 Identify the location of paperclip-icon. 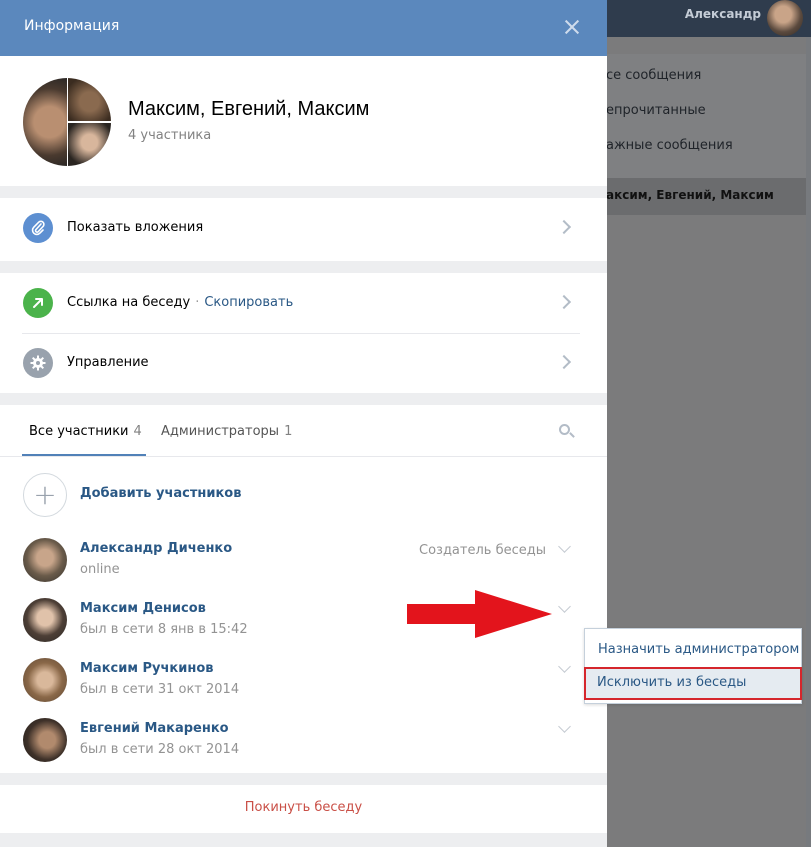
(38, 228).